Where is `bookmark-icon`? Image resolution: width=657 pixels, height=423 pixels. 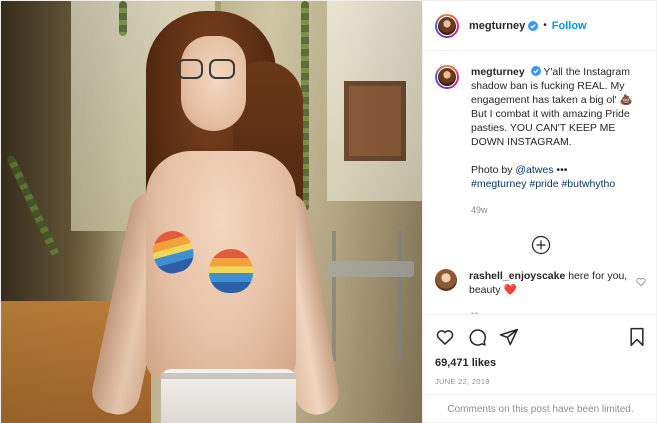
bookmark-icon is located at coordinates (637, 337).